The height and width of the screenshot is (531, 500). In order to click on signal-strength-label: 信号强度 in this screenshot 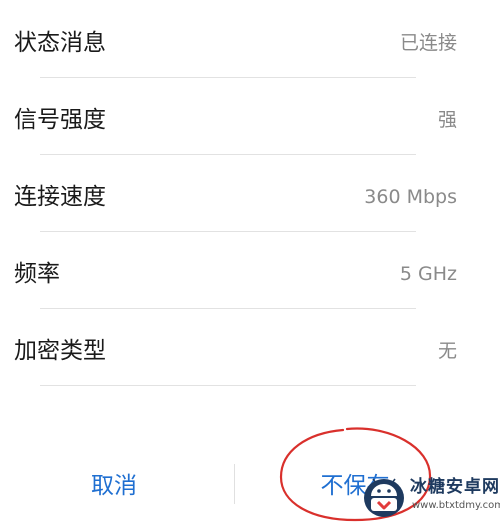, I will do `click(60, 120)`.